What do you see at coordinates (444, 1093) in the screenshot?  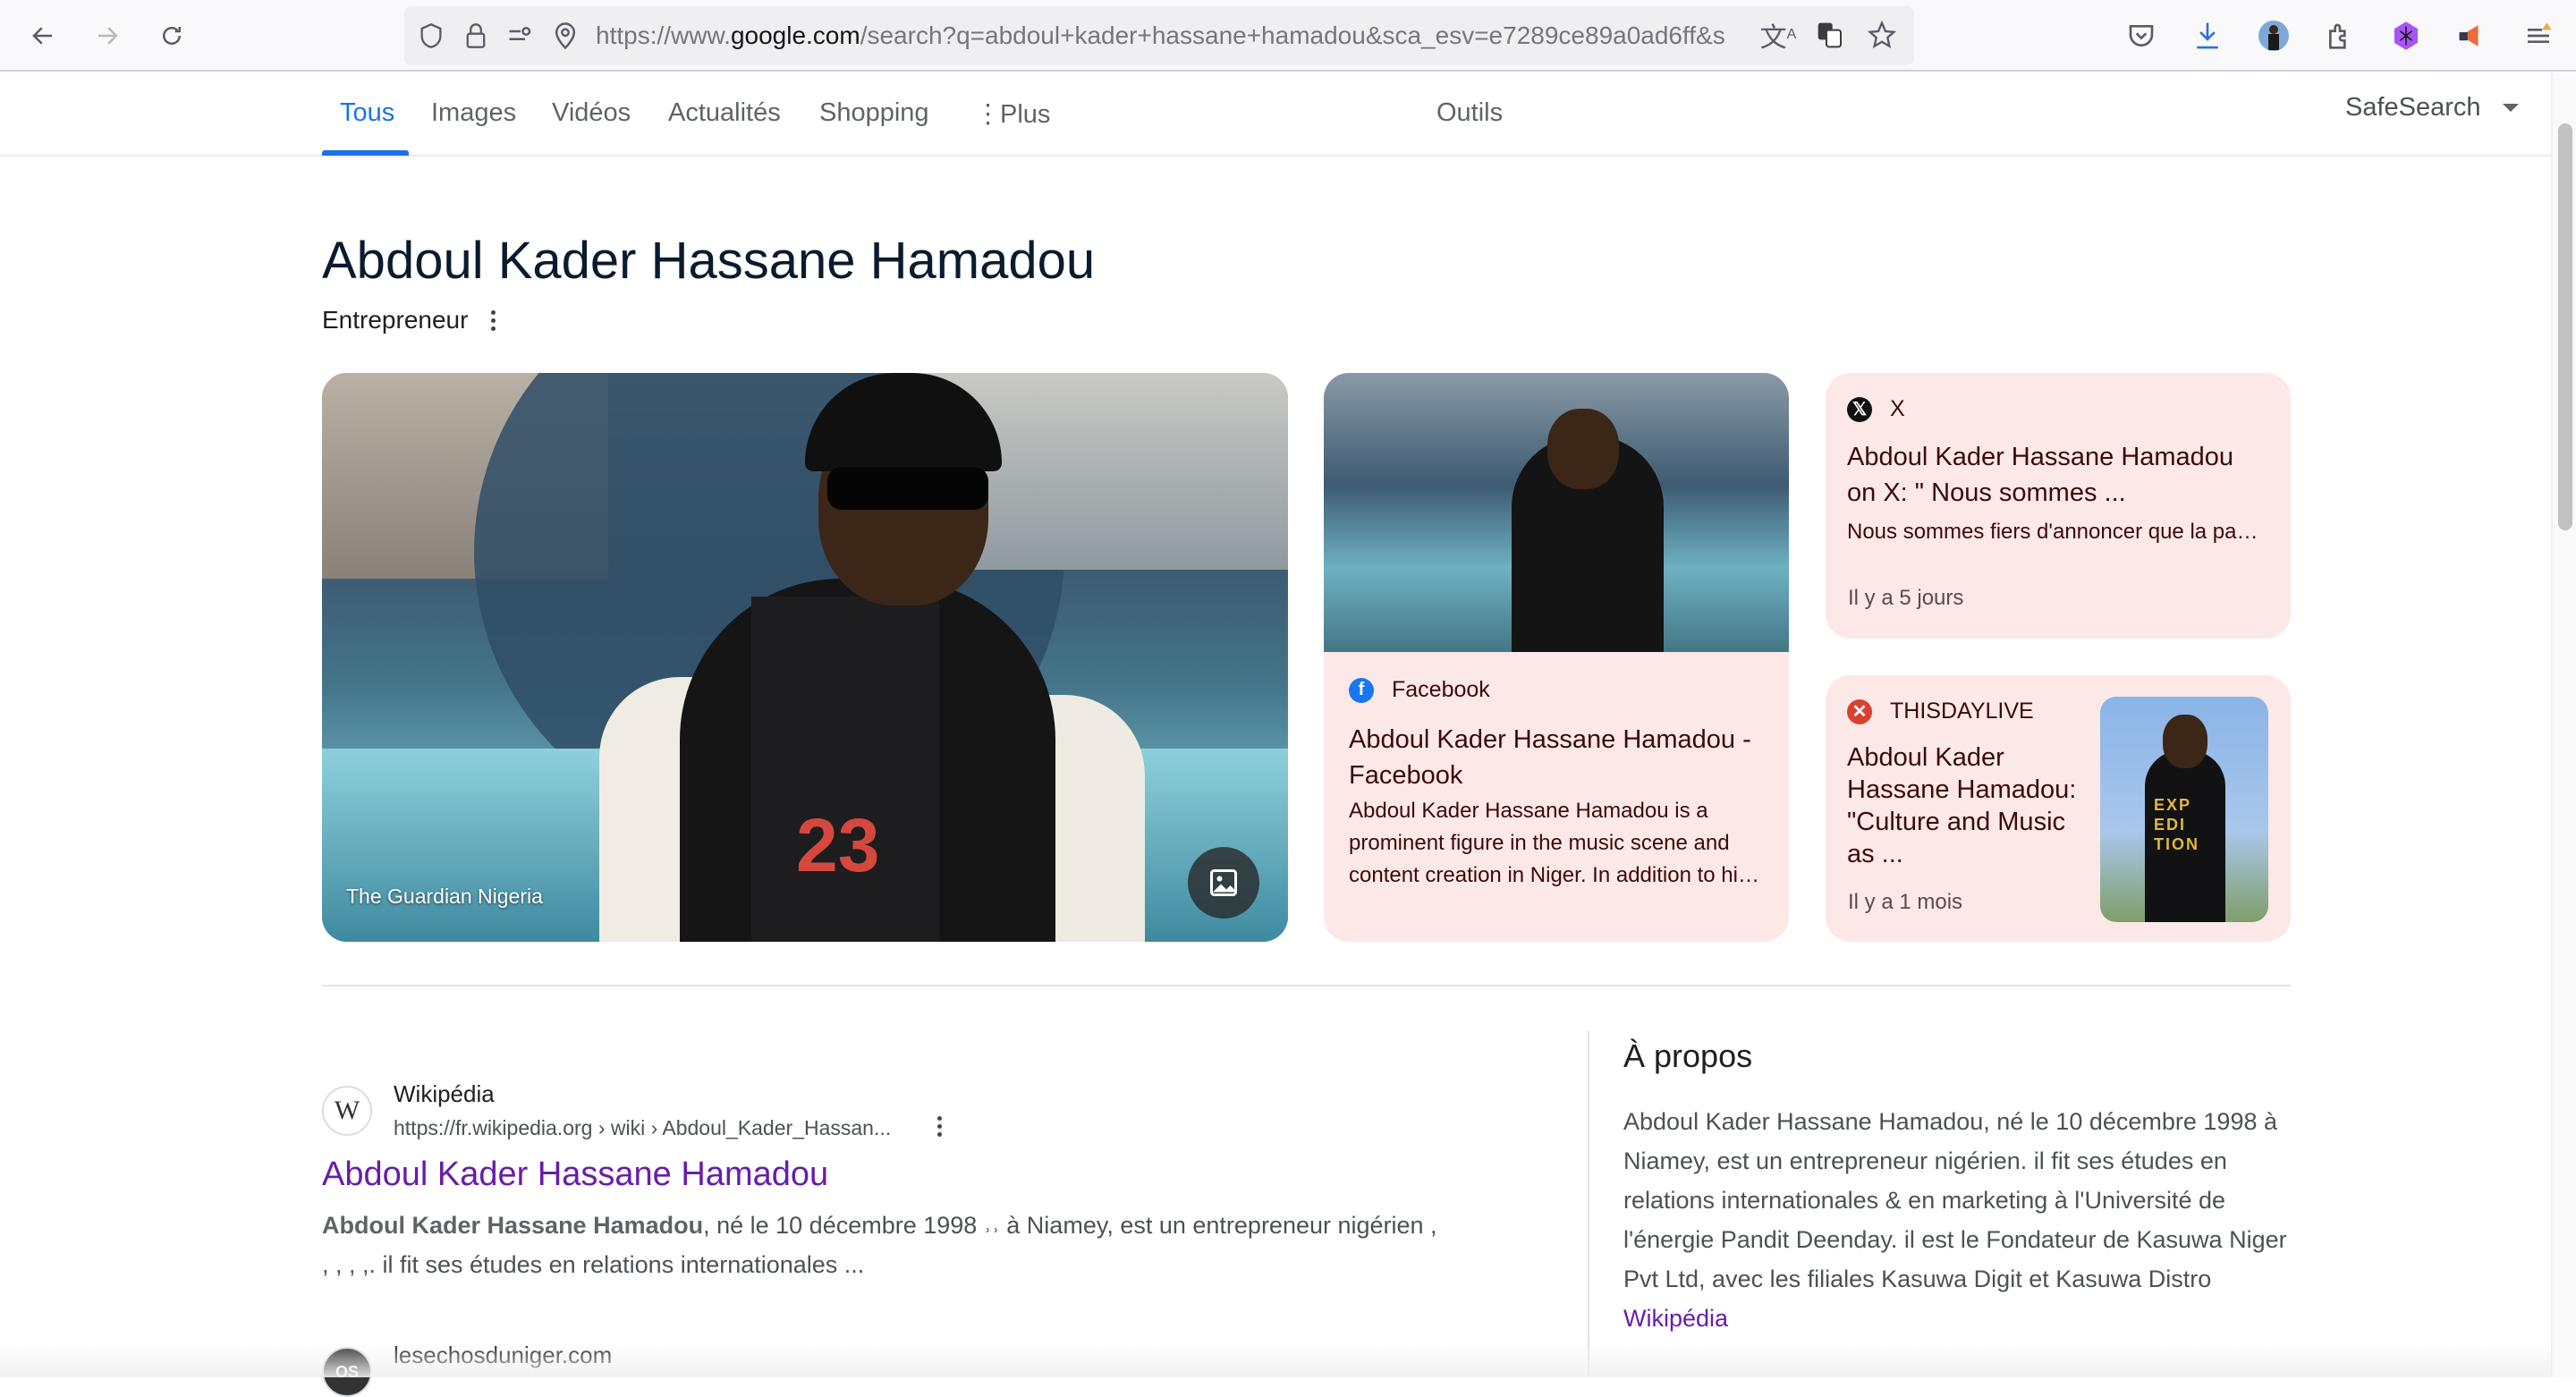 I see `result-site-name: Wikipédia` at bounding box center [444, 1093].